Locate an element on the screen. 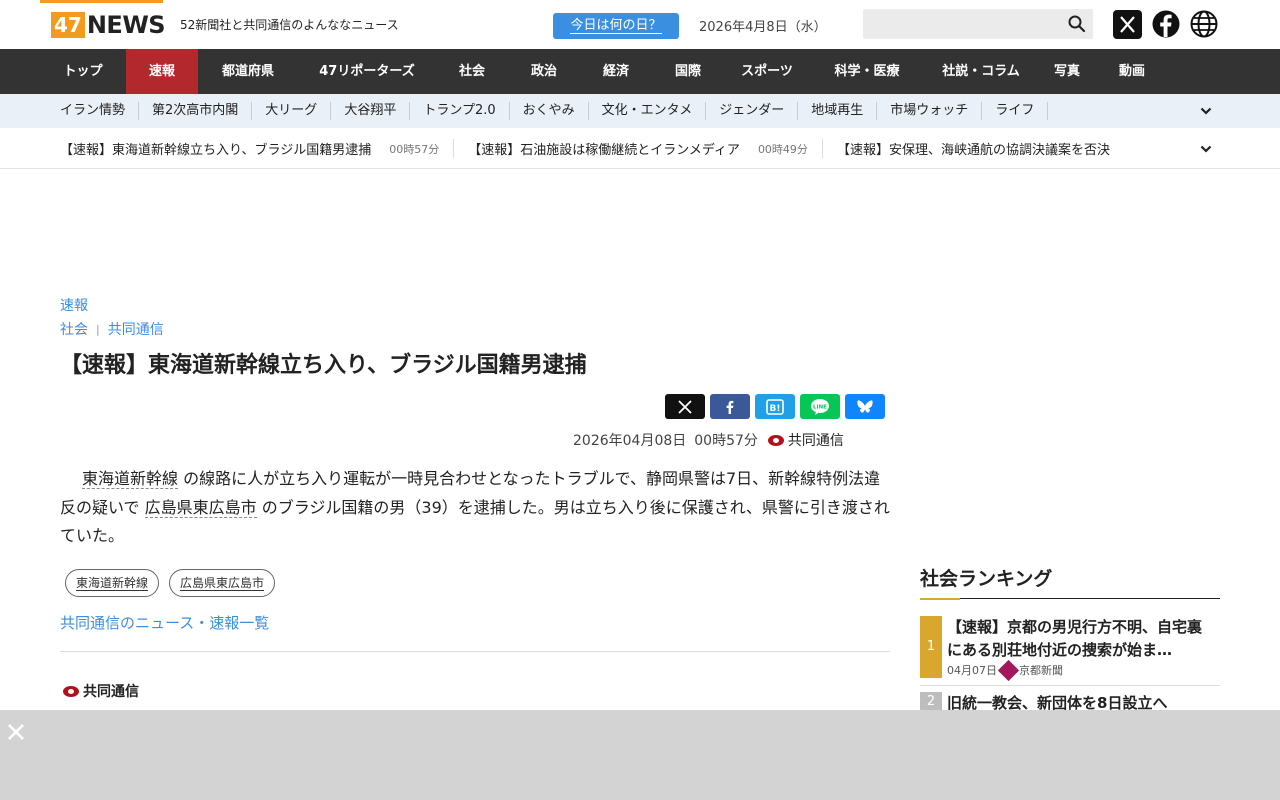 The height and width of the screenshot is (800, 1280). bluesky-icon is located at coordinates (865, 406).